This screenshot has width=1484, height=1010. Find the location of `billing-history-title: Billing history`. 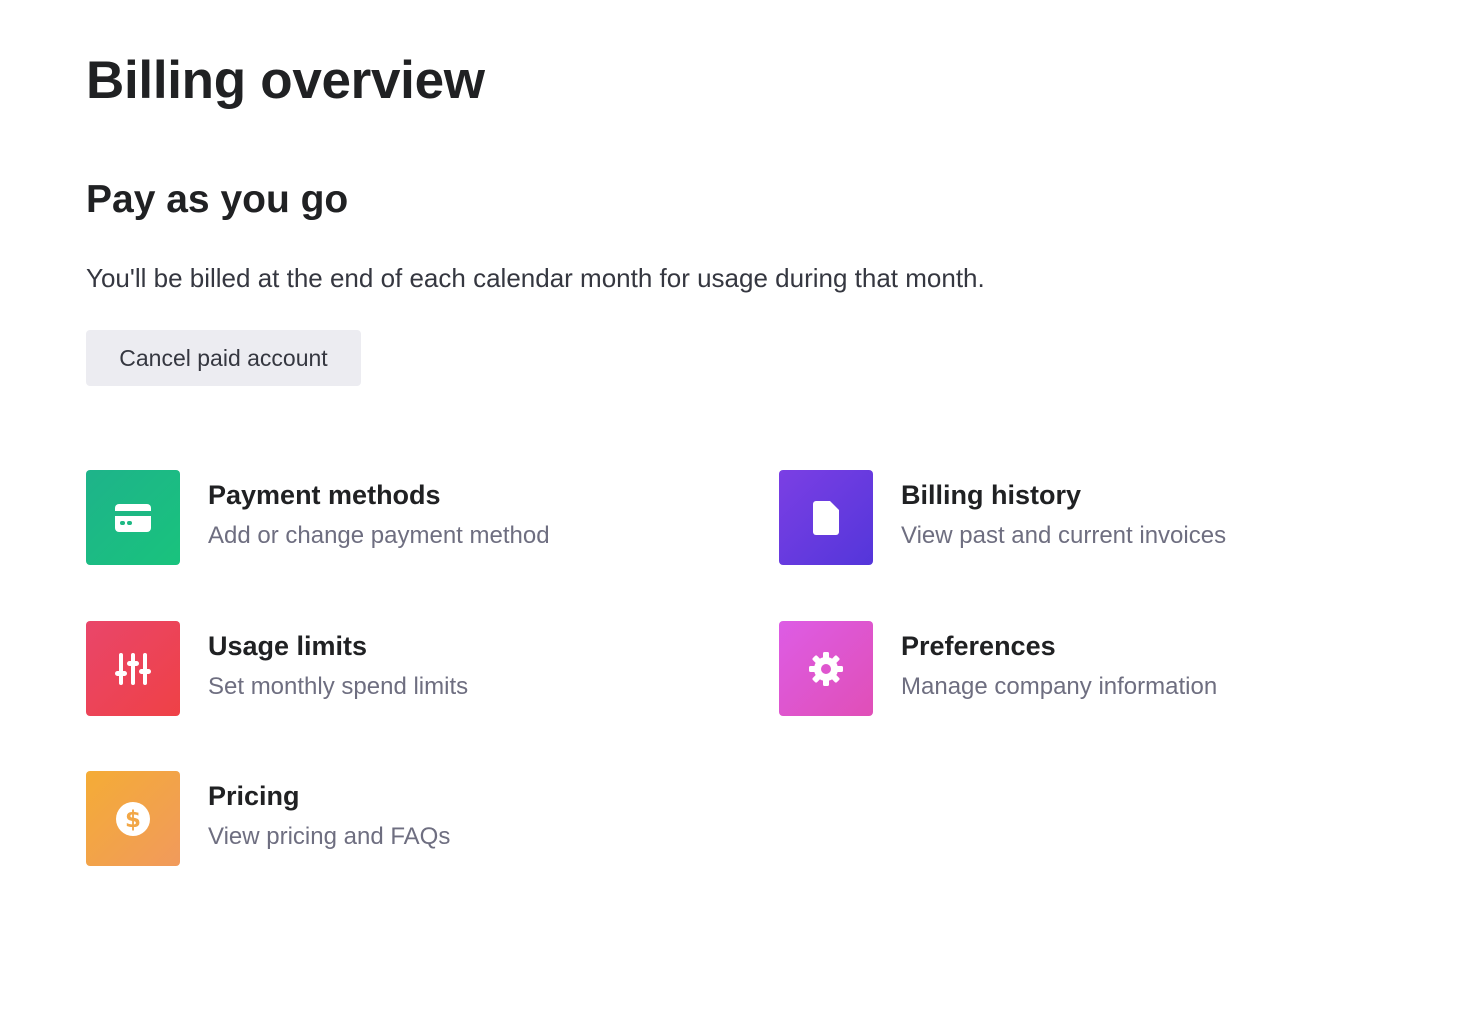

billing-history-title: Billing history is located at coordinates (991, 495).